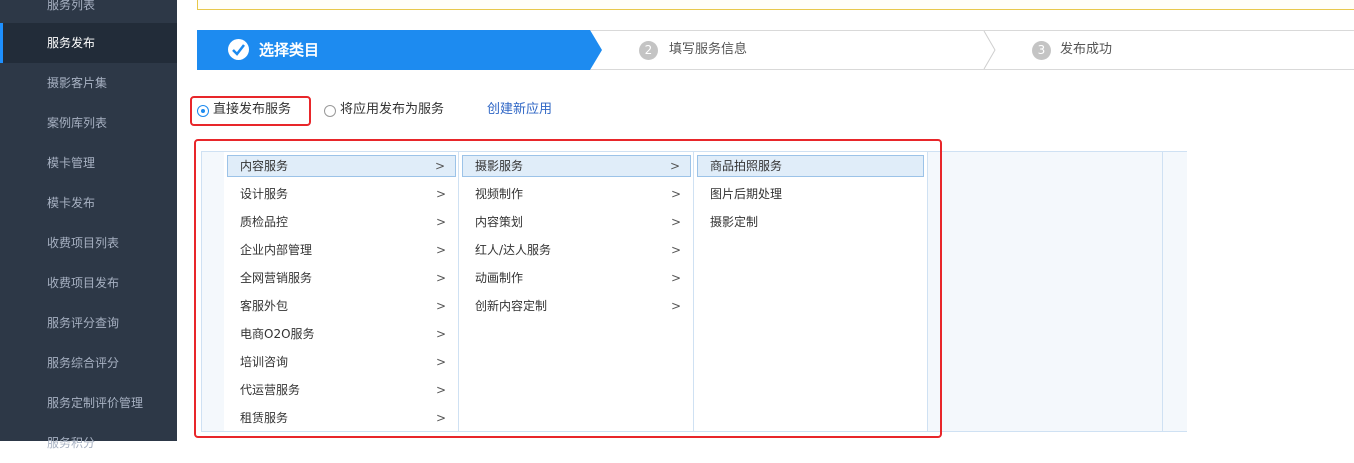 The height and width of the screenshot is (463, 1354). I want to click on step-1: 选择类目, so click(401, 50).